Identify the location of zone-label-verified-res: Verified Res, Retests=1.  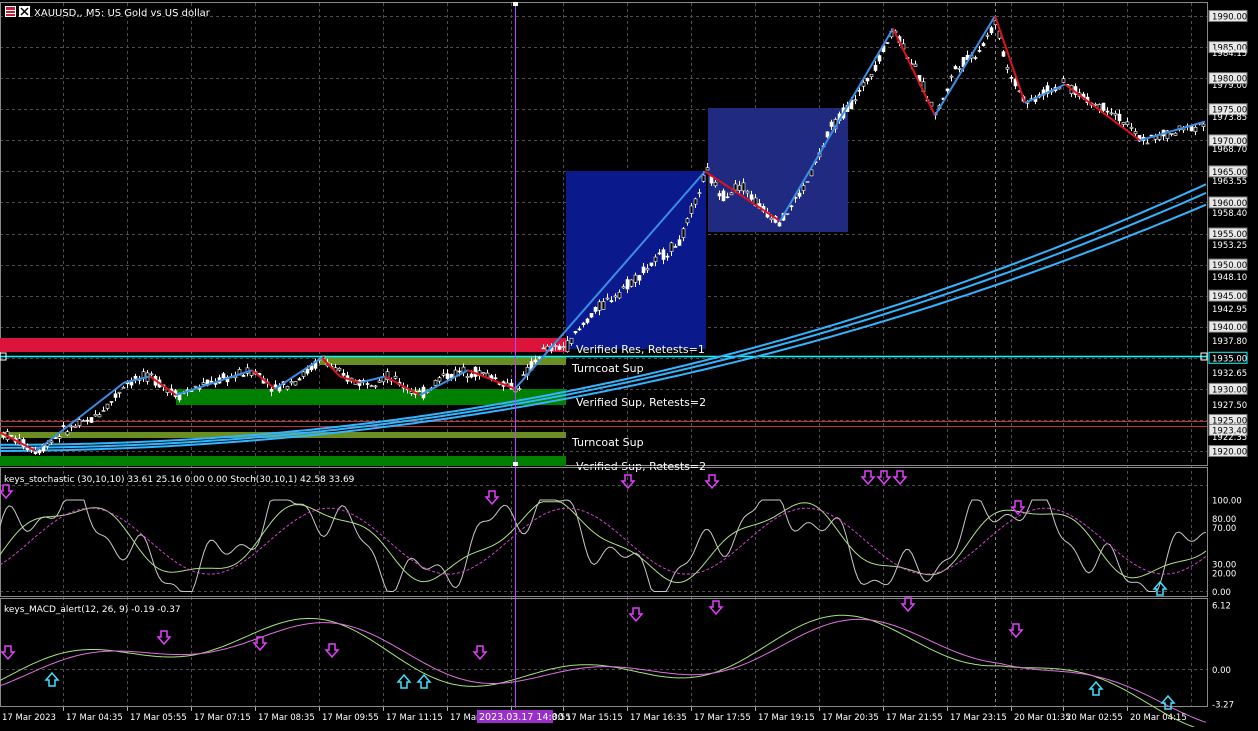
(640, 349).